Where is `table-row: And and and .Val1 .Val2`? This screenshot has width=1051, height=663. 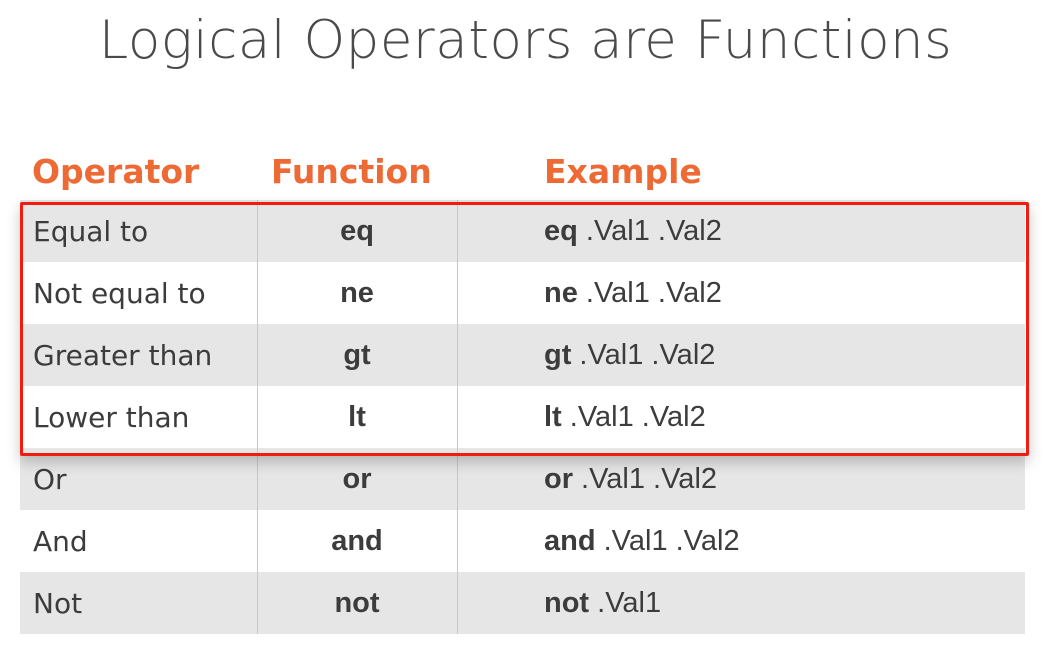
table-row: And and and .Val1 .Val2 is located at coordinates (522, 541).